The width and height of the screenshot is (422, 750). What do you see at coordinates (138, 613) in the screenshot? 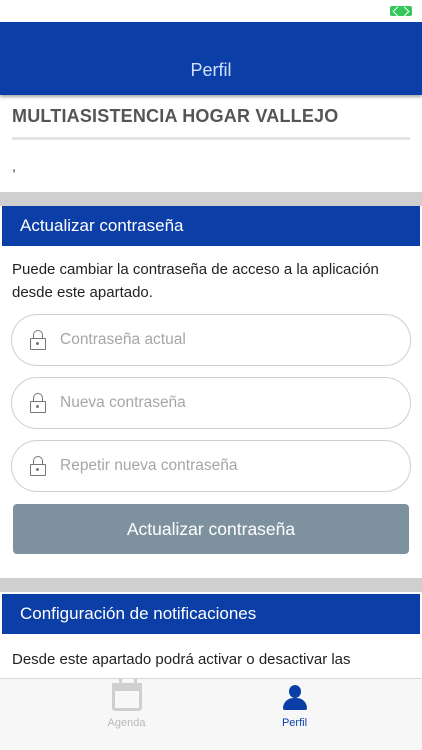
I see `notifications-section-title: Configuración de notificaciones` at bounding box center [138, 613].